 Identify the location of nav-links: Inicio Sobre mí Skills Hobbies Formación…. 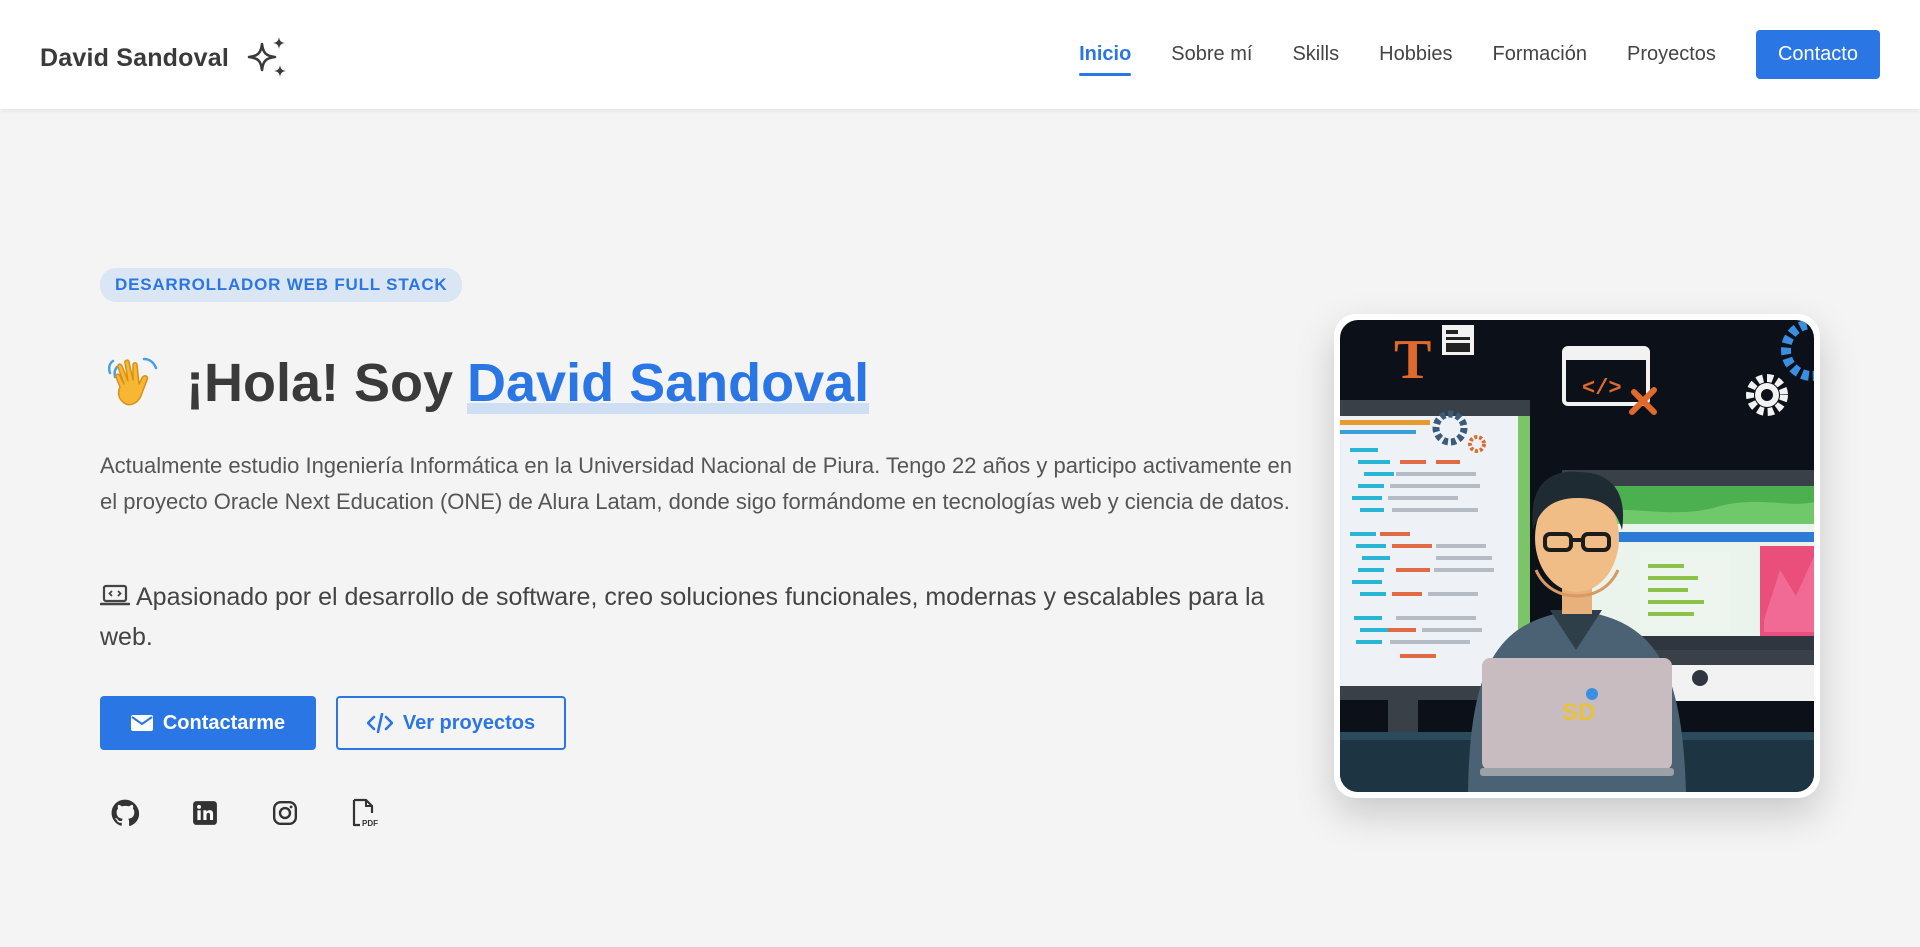
(1459, 54).